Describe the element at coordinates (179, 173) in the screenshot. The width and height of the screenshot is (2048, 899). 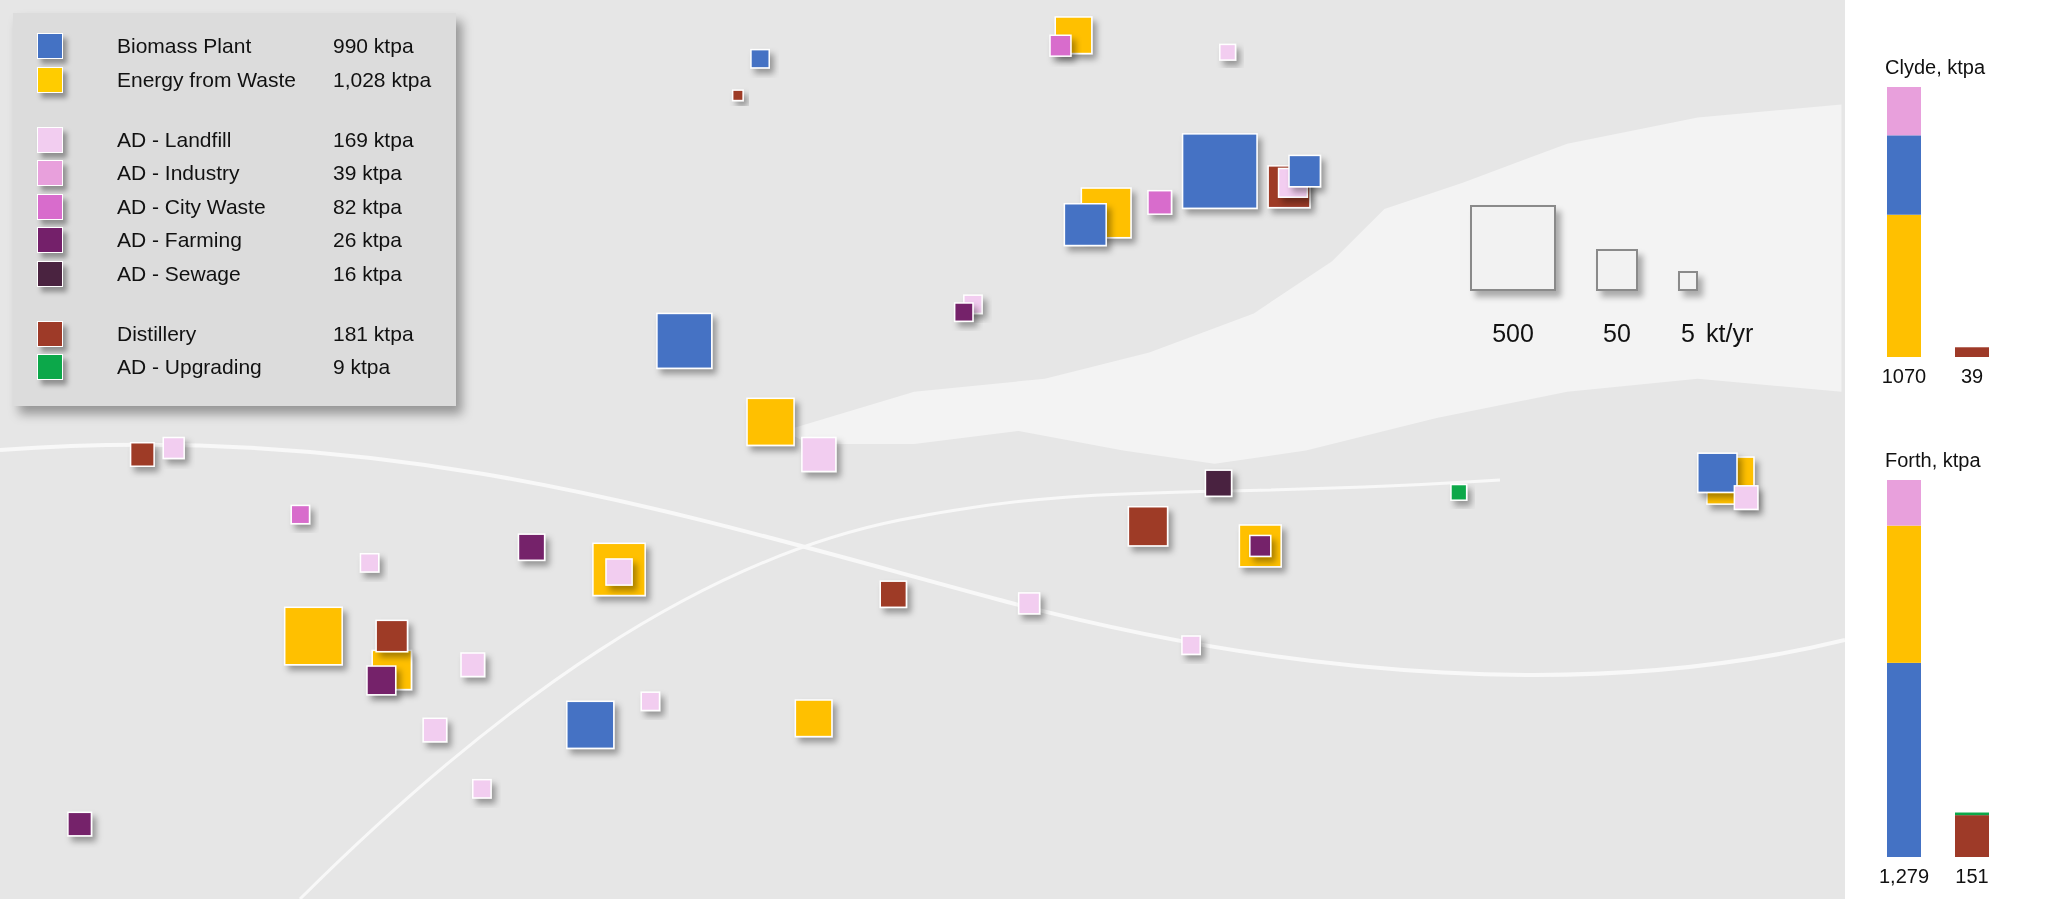
I see `legend-label: AD - Industry` at that location.